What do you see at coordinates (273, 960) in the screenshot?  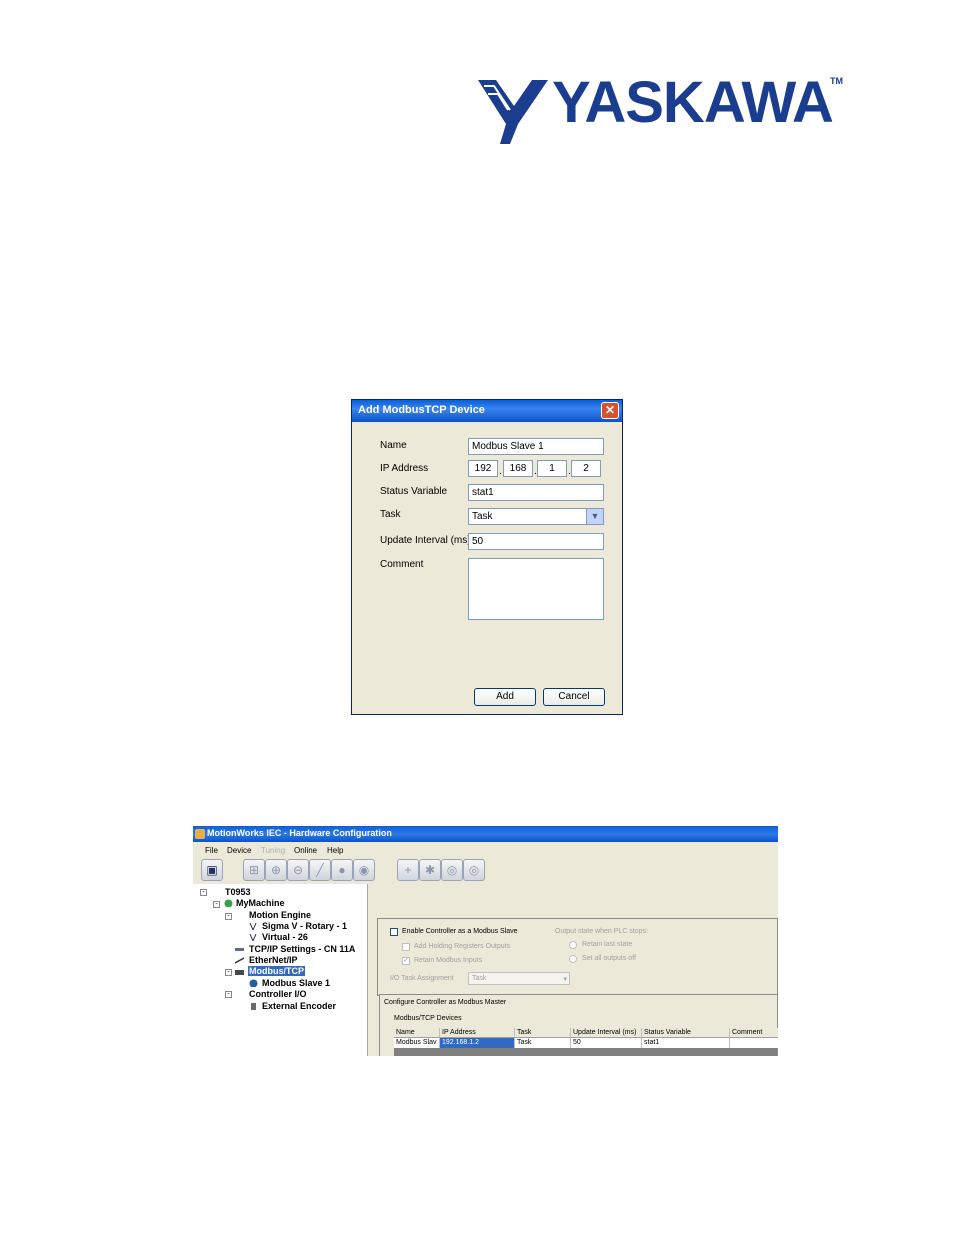 I see `tree-node-ethernet-ip: EtherNet/IP` at bounding box center [273, 960].